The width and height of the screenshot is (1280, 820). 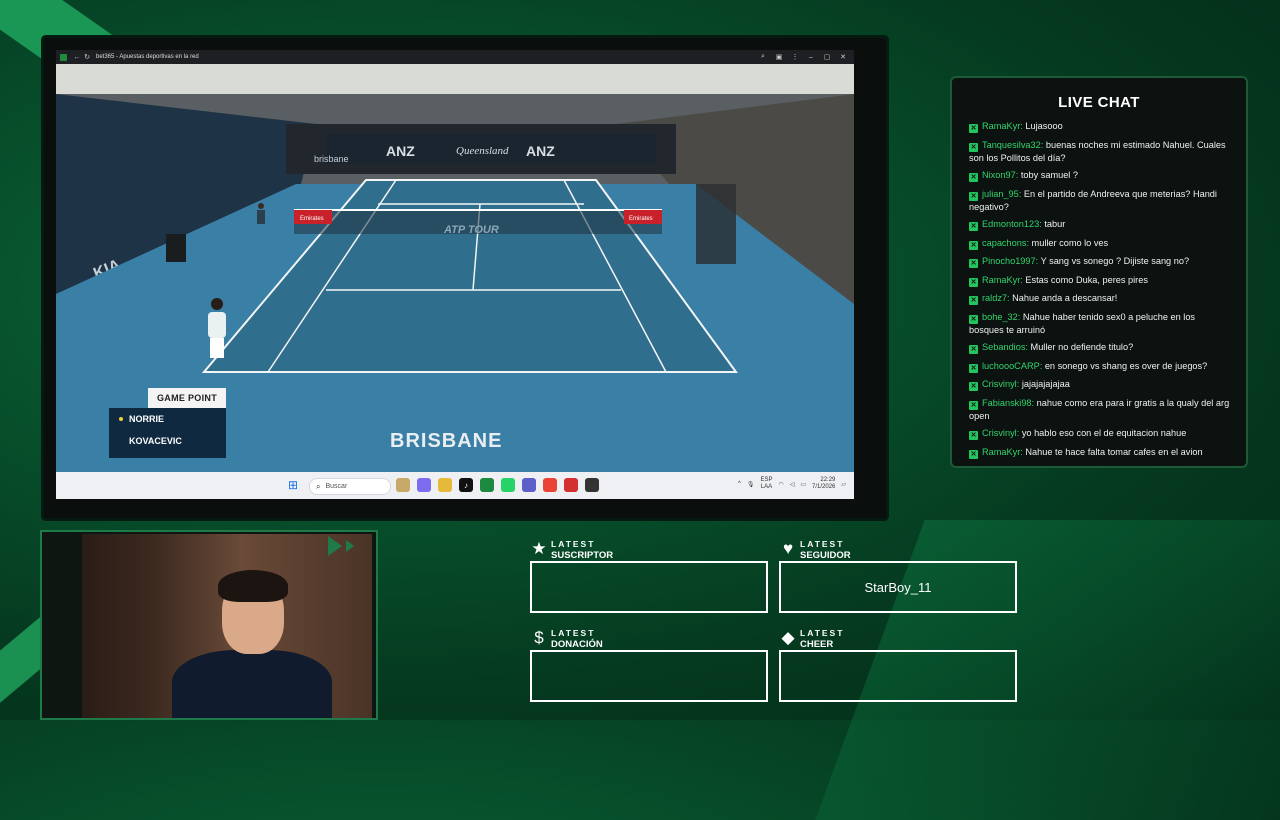 What do you see at coordinates (424, 485) in the screenshot?
I see `copilot-icon` at bounding box center [424, 485].